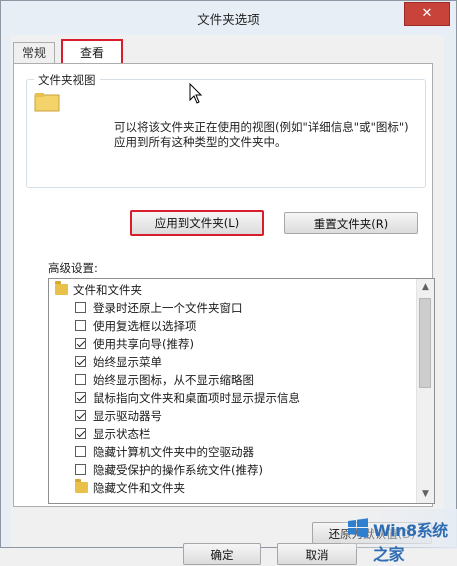 The height and width of the screenshot is (566, 457). Describe the element at coordinates (92, 52) in the screenshot. I see `tab-view: 查看` at that location.